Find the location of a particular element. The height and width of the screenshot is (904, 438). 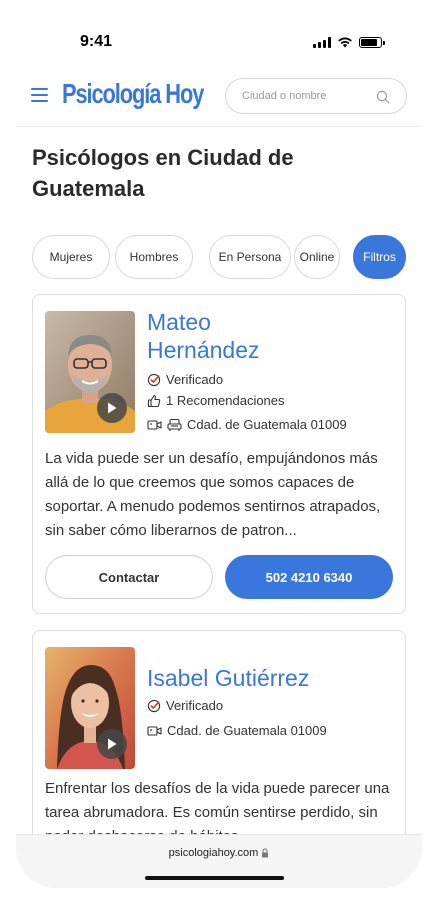

site-logo: Psicología Hoy is located at coordinates (133, 94).